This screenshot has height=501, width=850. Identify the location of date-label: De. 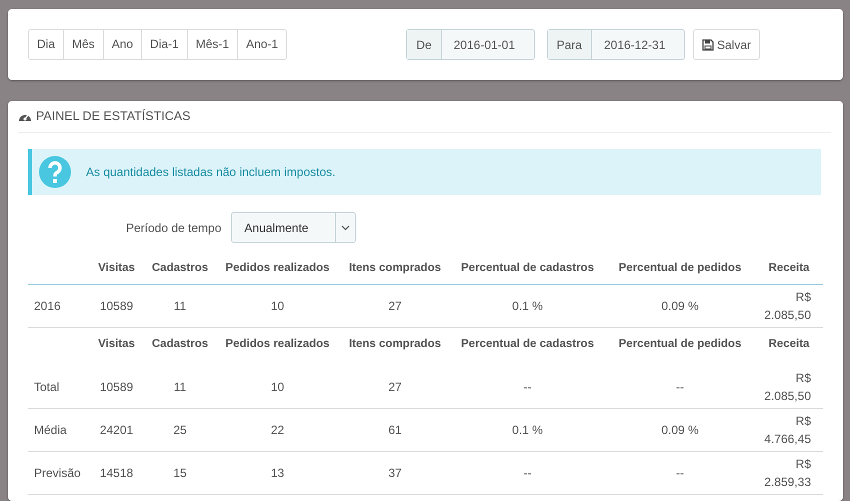
(424, 44).